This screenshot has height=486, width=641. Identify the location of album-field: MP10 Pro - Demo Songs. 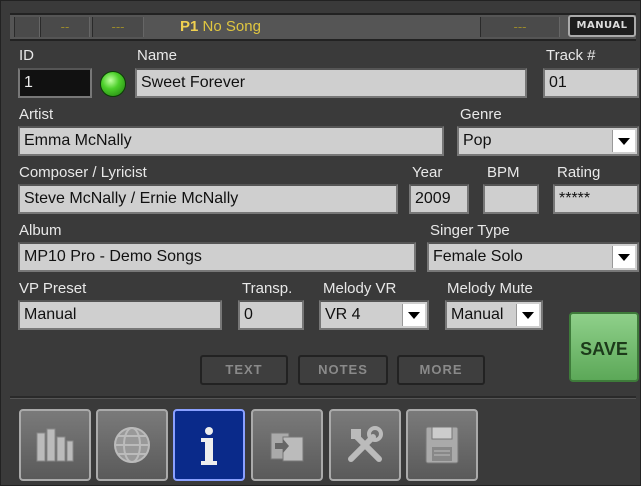
(217, 257).